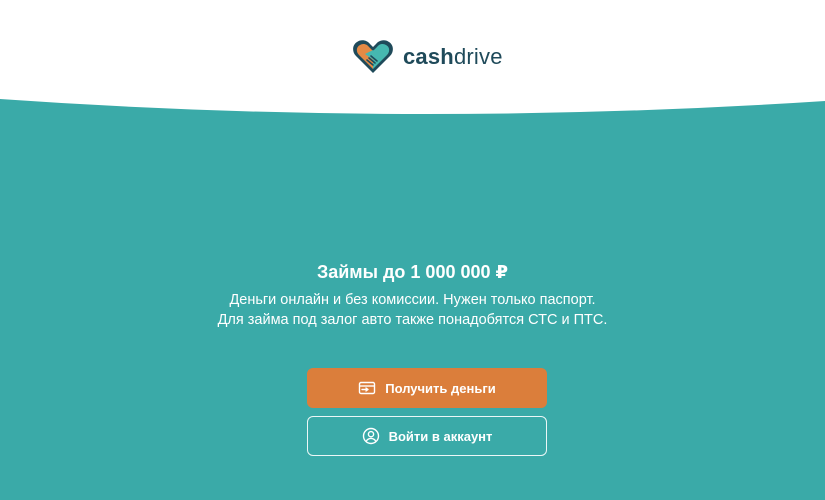 The width and height of the screenshot is (825, 500). I want to click on hero-title: Займы до 1 000 000 ₽, so click(412, 272).